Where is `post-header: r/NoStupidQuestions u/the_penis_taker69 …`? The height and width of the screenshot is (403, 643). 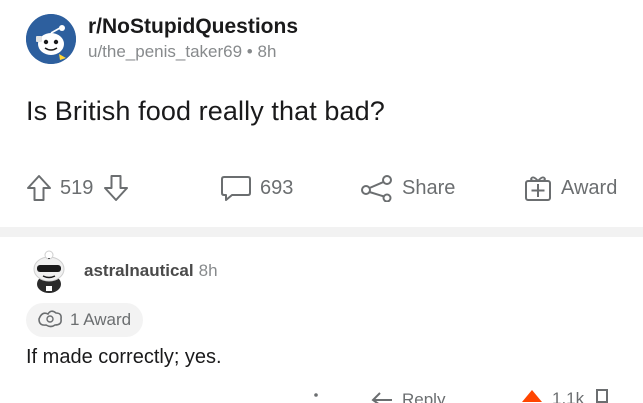 post-header: r/NoStupidQuestions u/the_penis_taker69 … is located at coordinates (162, 39).